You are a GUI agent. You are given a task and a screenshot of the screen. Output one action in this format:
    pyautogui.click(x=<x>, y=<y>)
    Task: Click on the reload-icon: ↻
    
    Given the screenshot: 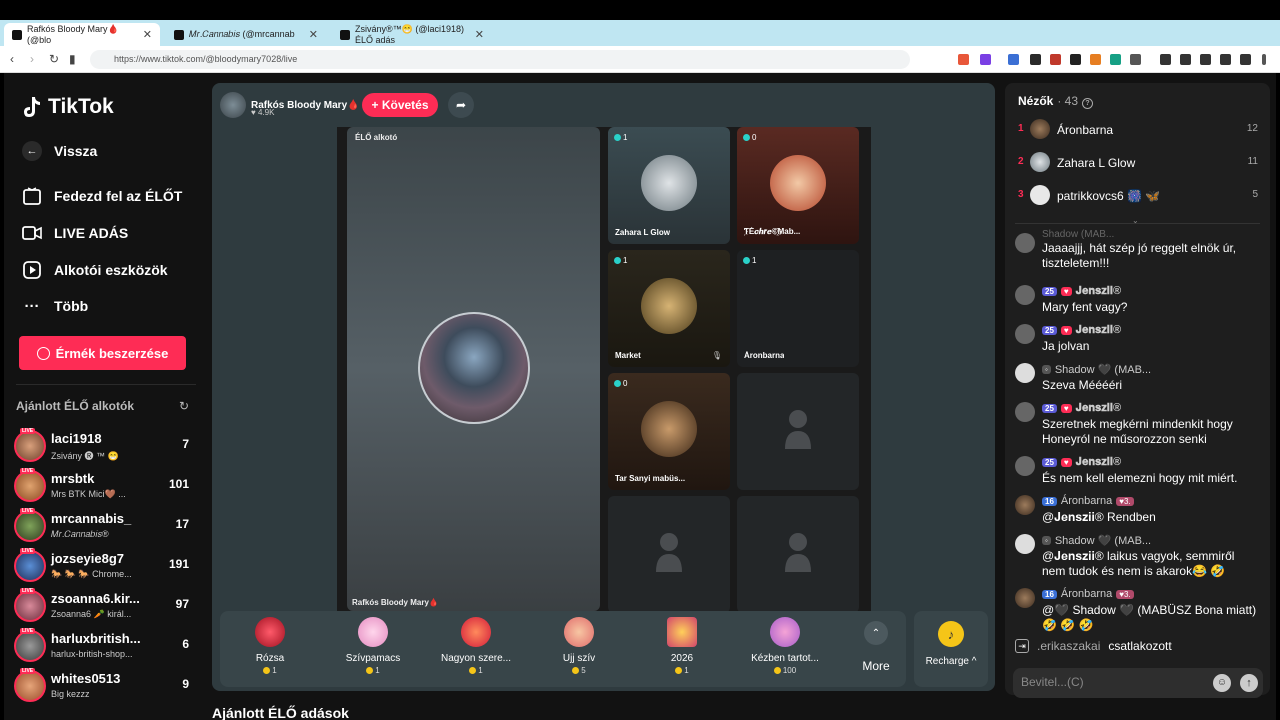 What is the action you would take?
    pyautogui.click(x=54, y=59)
    